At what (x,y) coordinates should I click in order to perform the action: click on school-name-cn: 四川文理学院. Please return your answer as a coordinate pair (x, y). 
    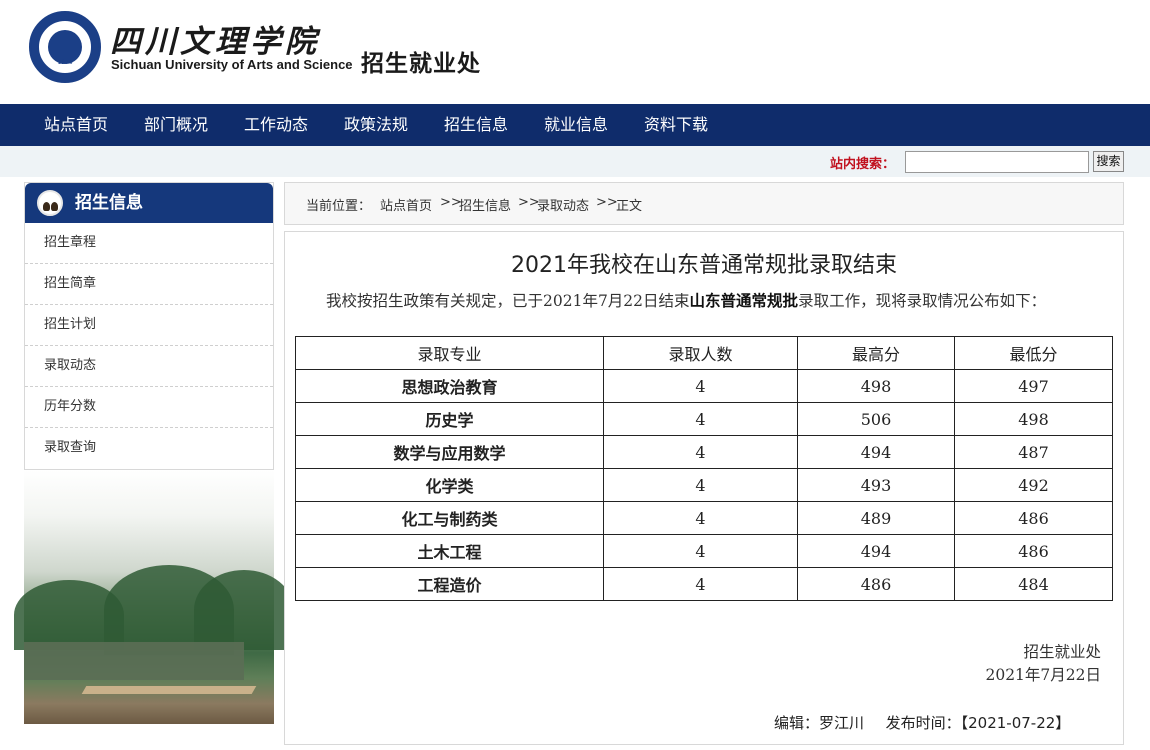
    Looking at the image, I should click on (215, 42).